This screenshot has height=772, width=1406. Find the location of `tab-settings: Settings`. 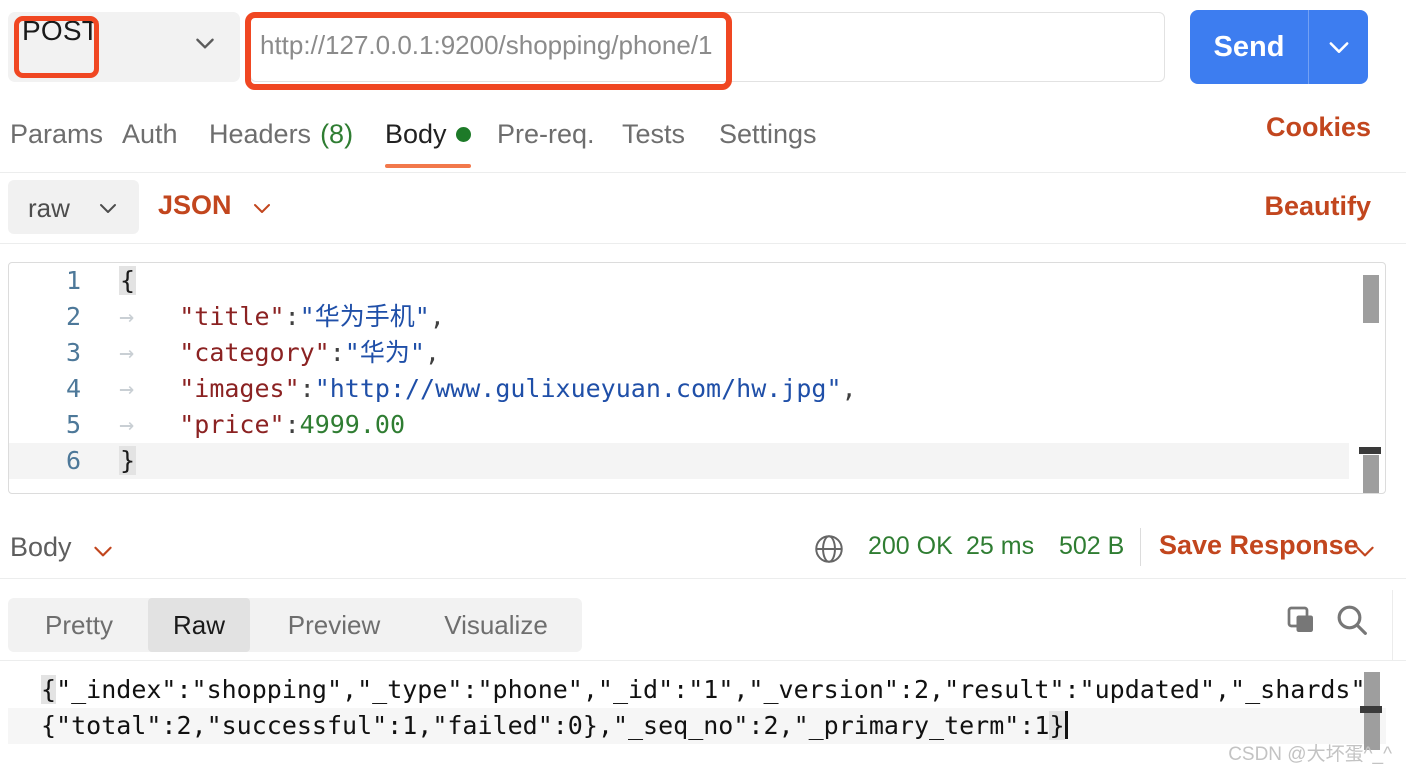

tab-settings: Settings is located at coordinates (768, 134).